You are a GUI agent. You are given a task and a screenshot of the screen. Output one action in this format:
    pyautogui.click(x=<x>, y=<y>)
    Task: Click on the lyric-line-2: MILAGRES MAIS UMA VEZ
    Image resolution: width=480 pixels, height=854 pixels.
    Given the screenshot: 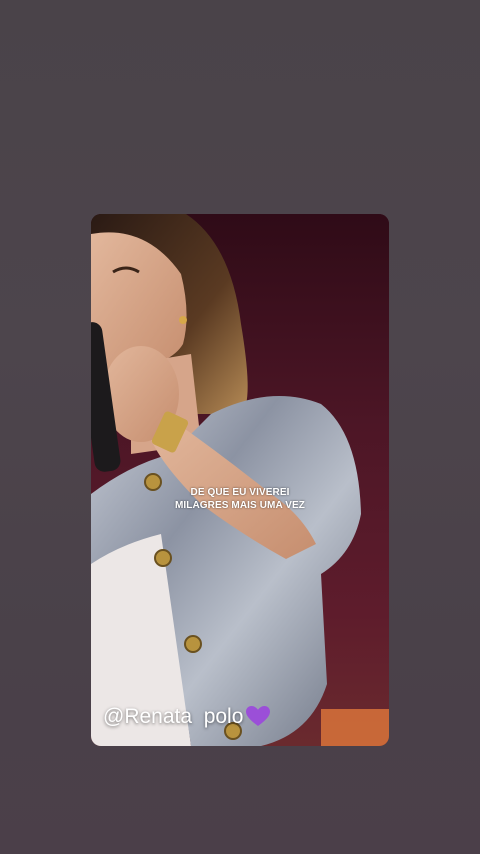 What is the action you would take?
    pyautogui.click(x=240, y=505)
    